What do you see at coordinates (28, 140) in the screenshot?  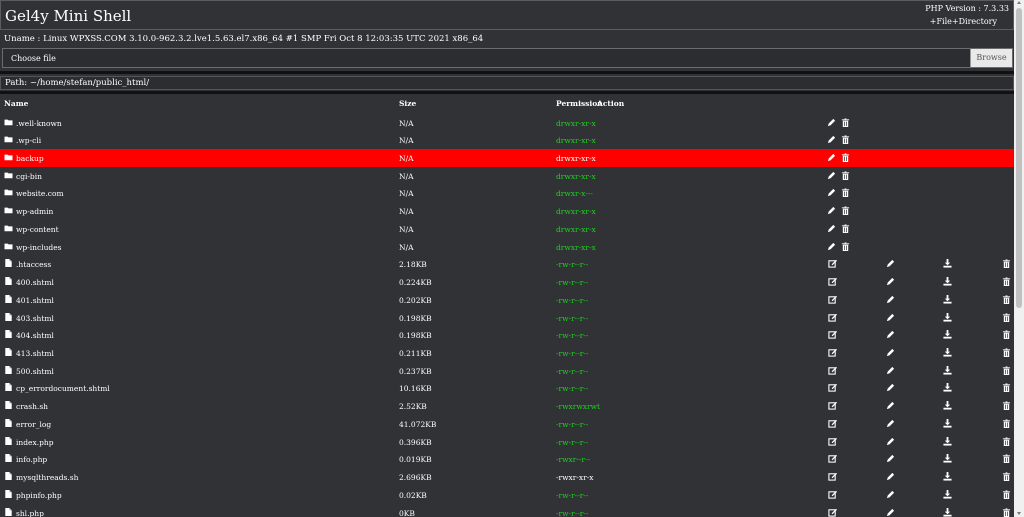 I see `file-name-link: .wp-cli` at bounding box center [28, 140].